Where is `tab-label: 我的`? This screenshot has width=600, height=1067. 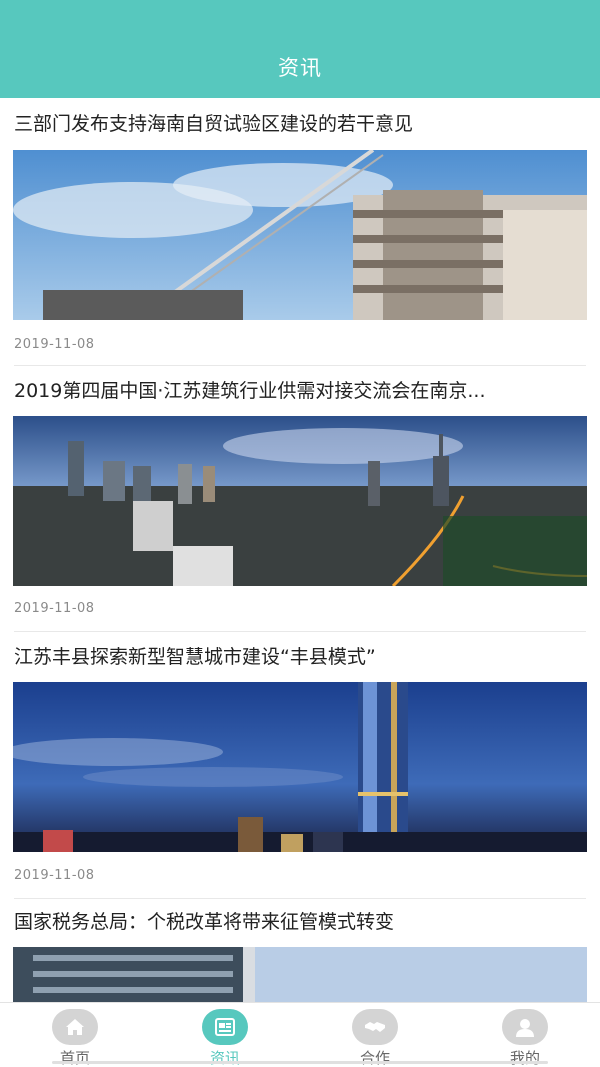
tab-label: 我的 is located at coordinates (524, 1058).